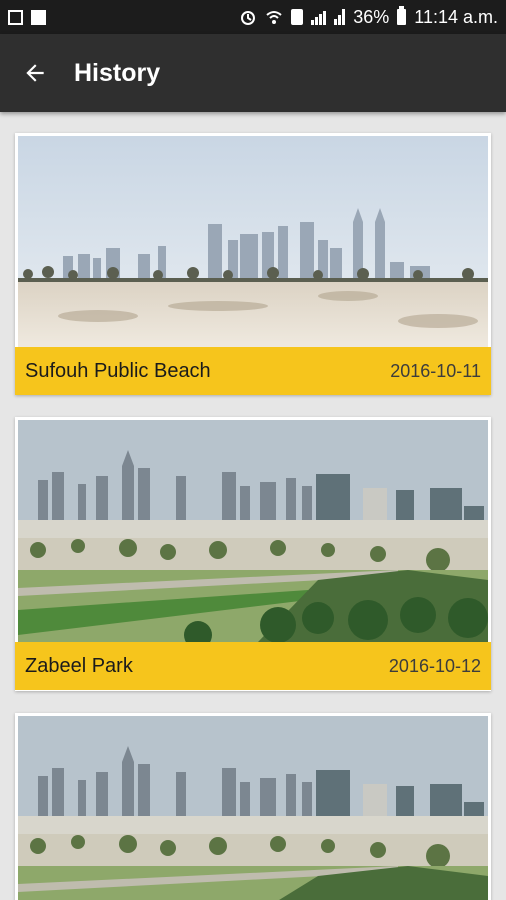 The height and width of the screenshot is (900, 506). I want to click on visit-date: 2016-10-11, so click(435, 370).